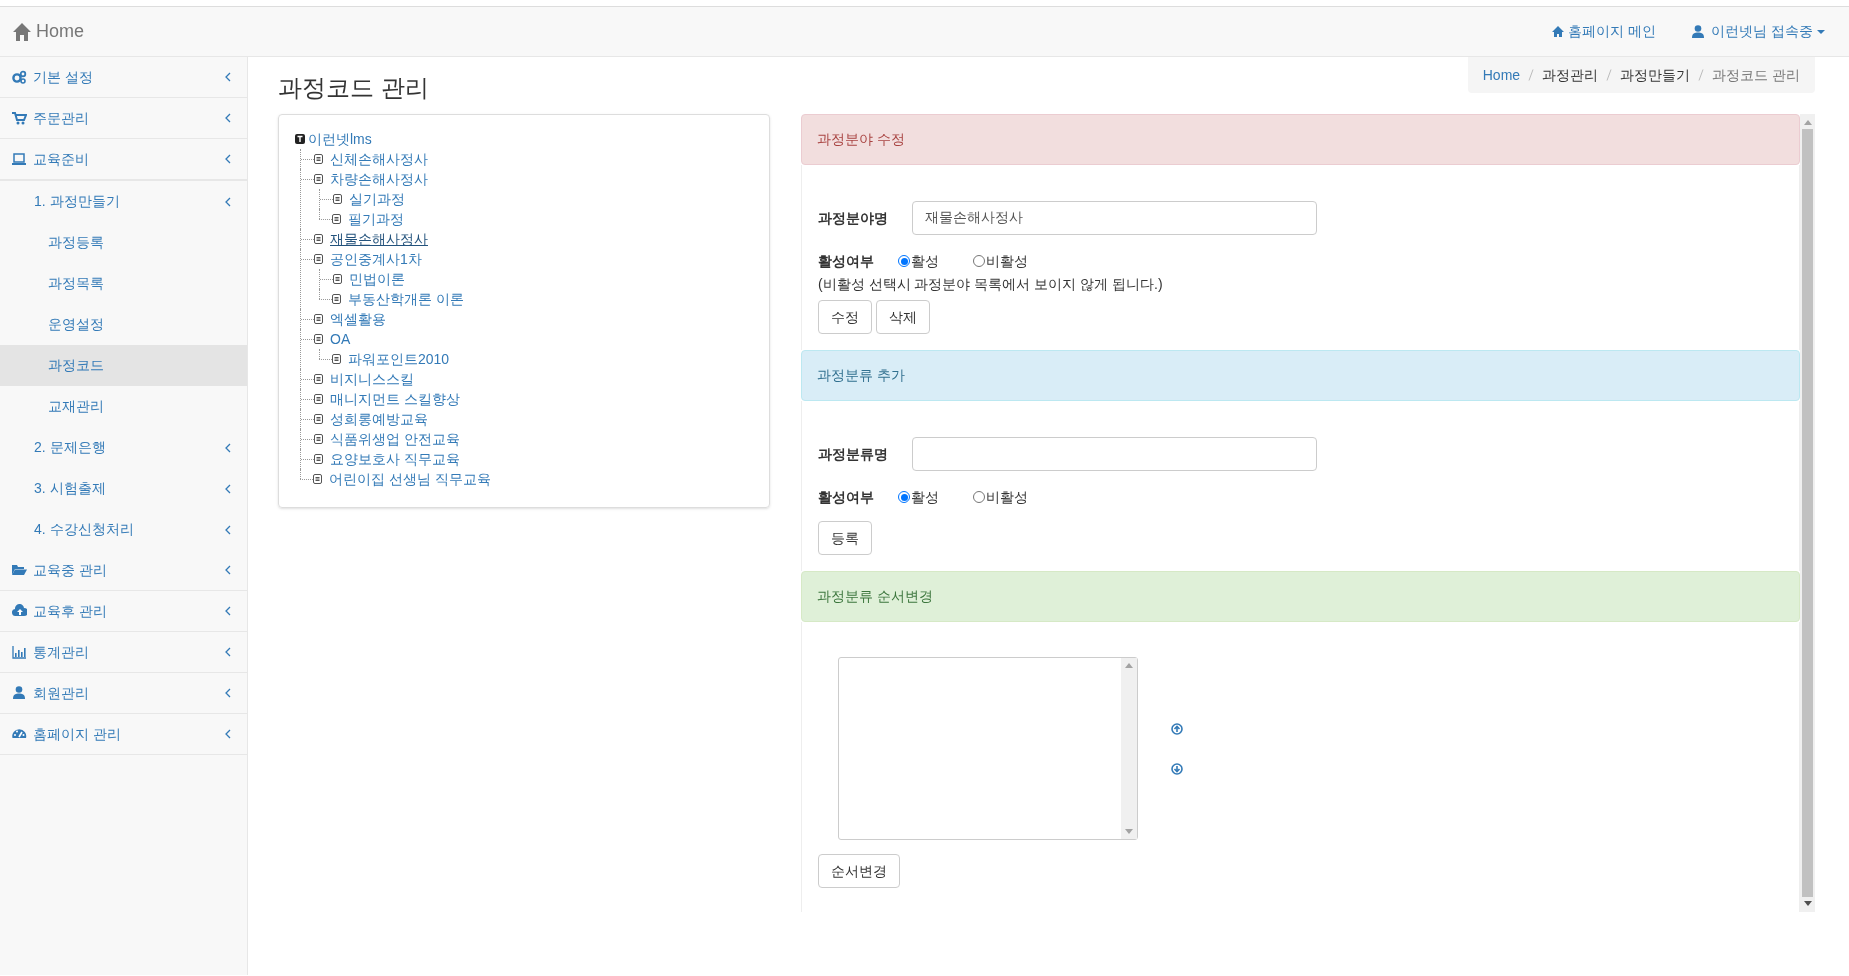 This screenshot has width=1849, height=976. I want to click on tree-node: 재물손해사정사, so click(379, 239).